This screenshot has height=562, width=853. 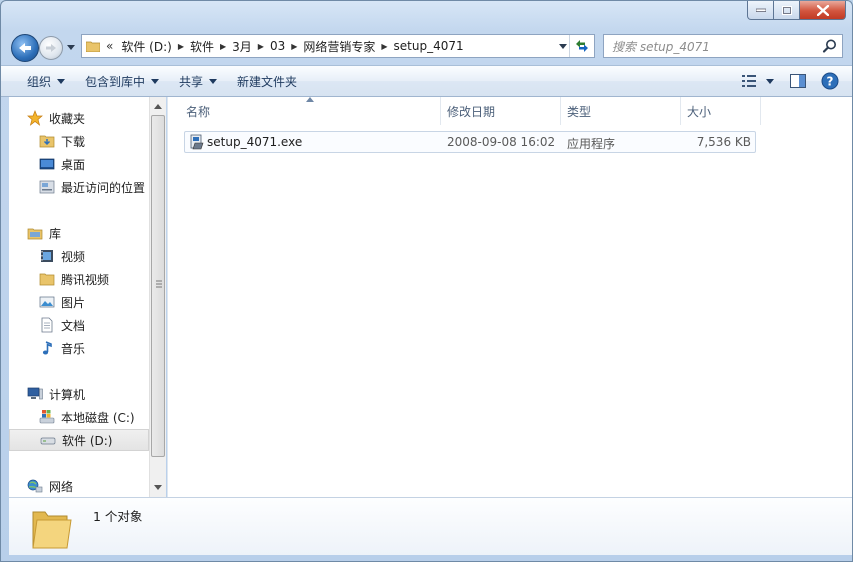 I want to click on share-label: 共享, so click(x=191, y=81).